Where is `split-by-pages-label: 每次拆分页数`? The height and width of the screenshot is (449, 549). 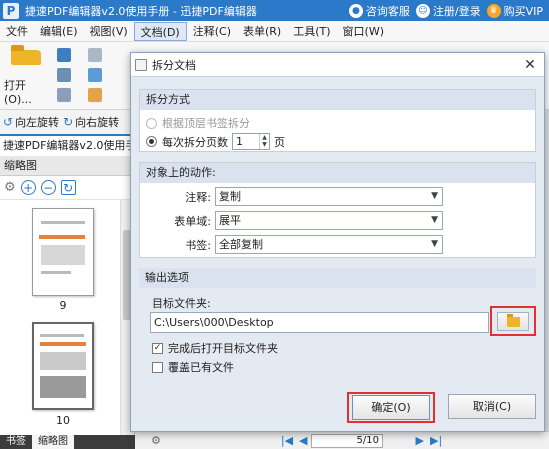
split-by-pages-label: 每次拆分页数 is located at coordinates (195, 142).